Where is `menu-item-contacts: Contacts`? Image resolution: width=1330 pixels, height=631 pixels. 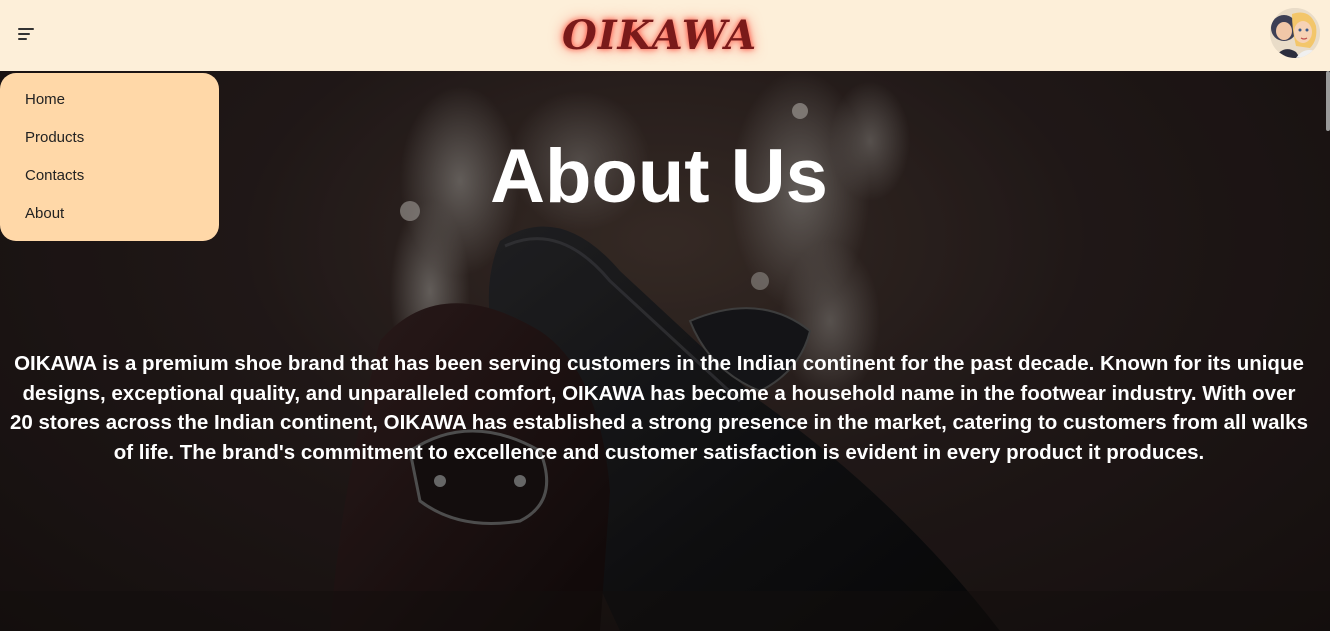
menu-item-contacts: Contacts is located at coordinates (109, 184).